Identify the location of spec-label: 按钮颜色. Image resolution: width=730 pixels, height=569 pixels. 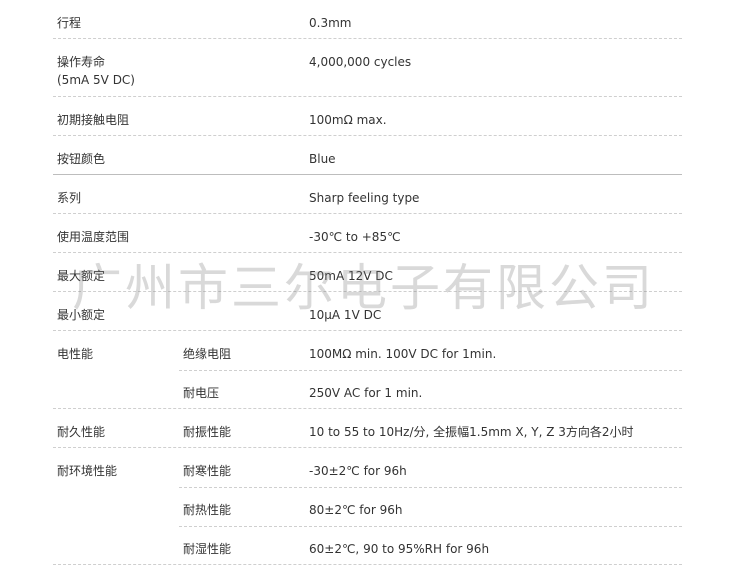
(81, 159).